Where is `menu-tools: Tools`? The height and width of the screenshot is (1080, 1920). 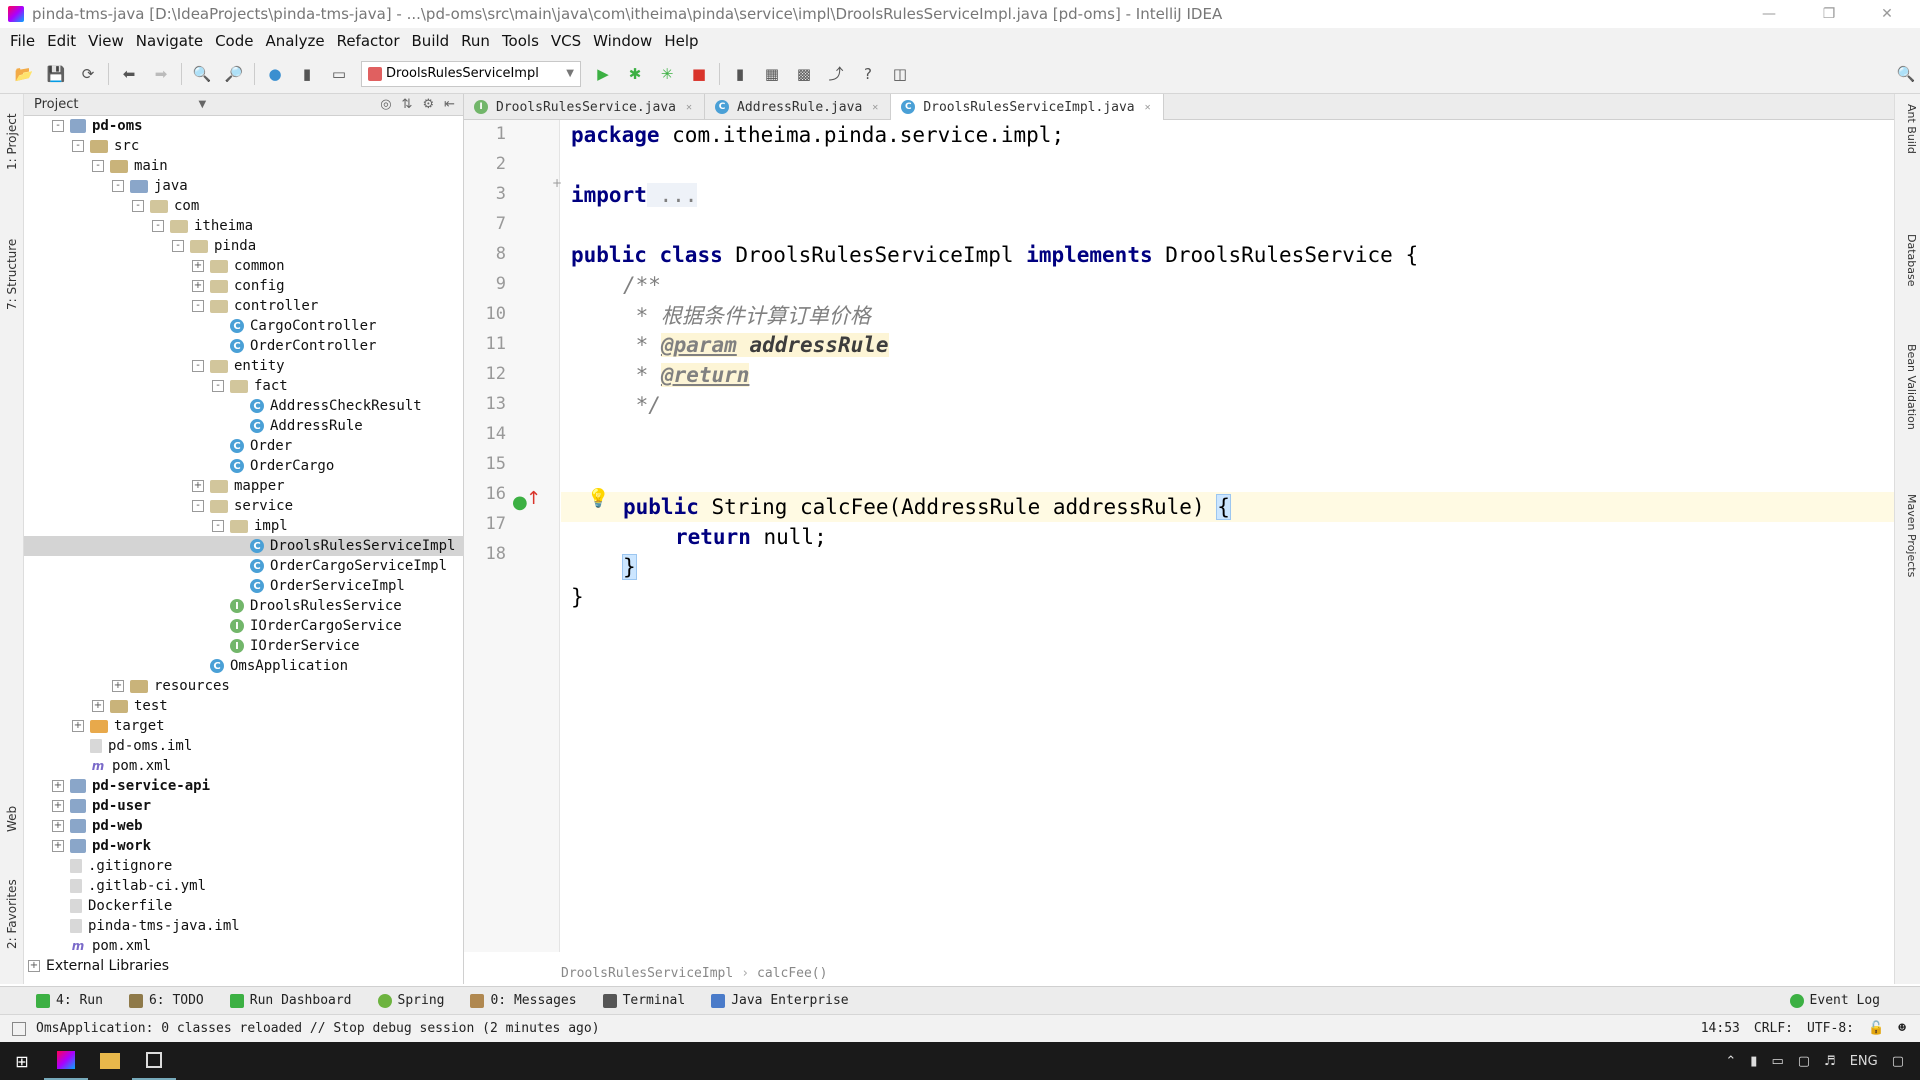
menu-tools: Tools is located at coordinates (520, 41).